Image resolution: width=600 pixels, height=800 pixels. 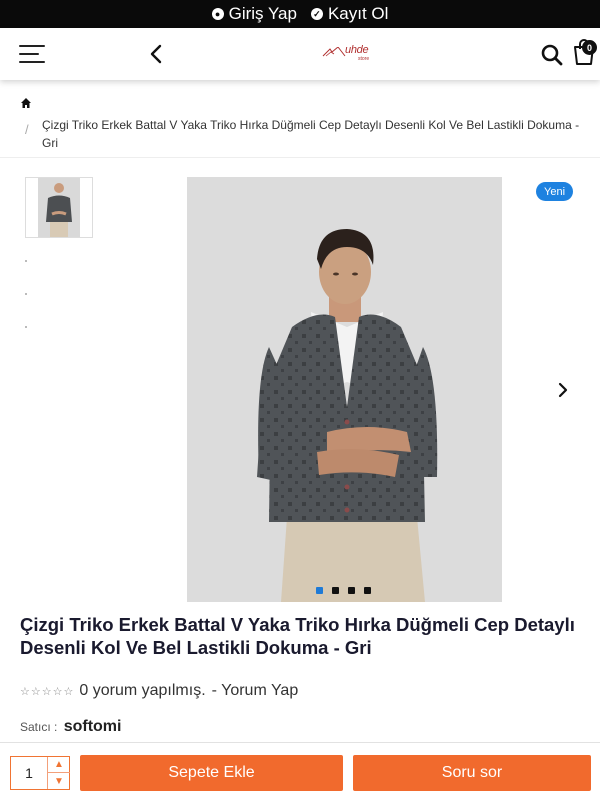 I want to click on login-link: ● Giriş Yap, so click(x=254, y=14).